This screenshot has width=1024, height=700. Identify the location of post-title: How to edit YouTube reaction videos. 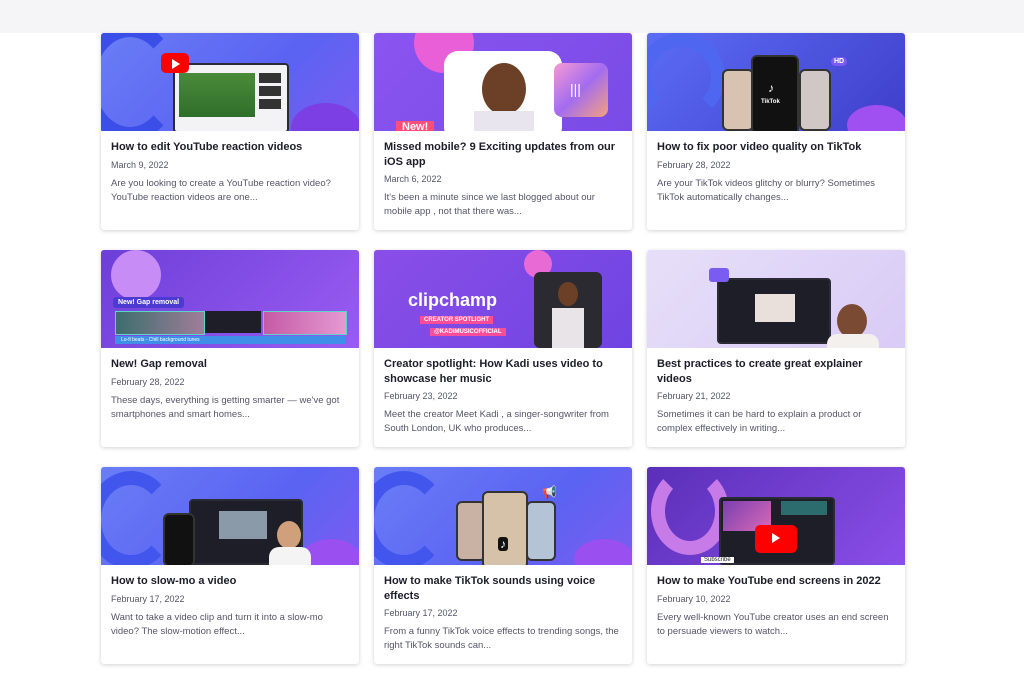
(230, 147).